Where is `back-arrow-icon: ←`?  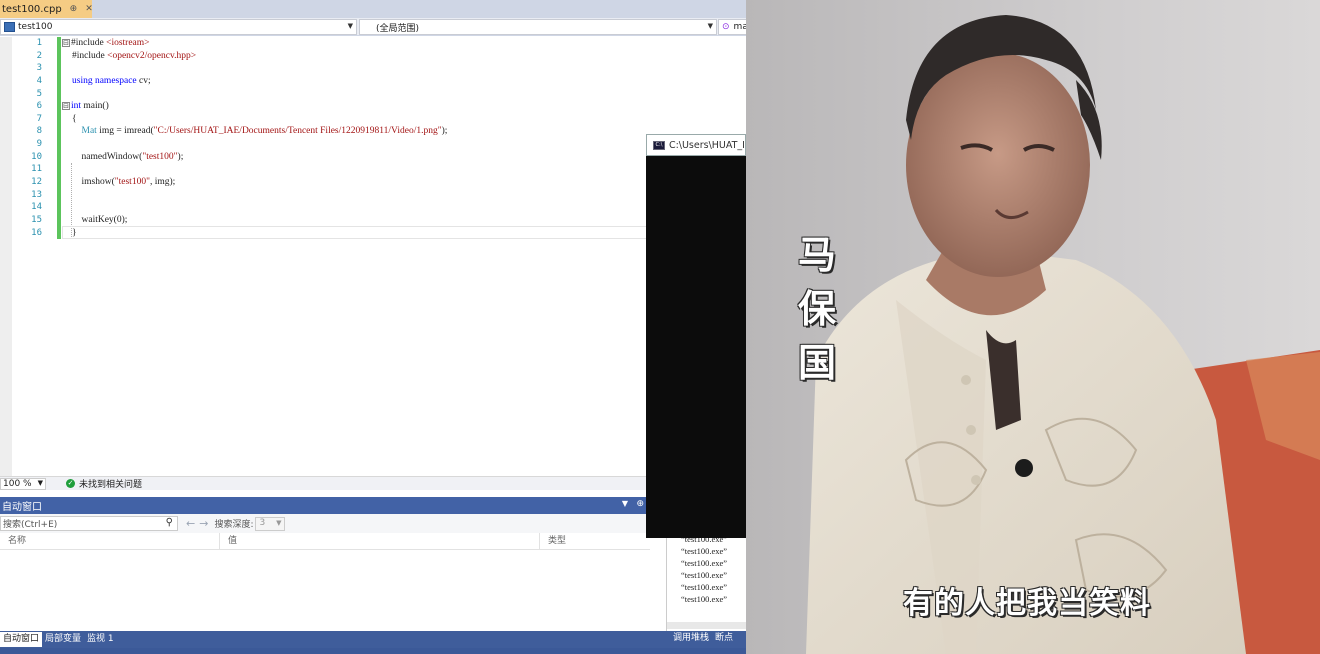 back-arrow-icon: ← is located at coordinates (190, 523).